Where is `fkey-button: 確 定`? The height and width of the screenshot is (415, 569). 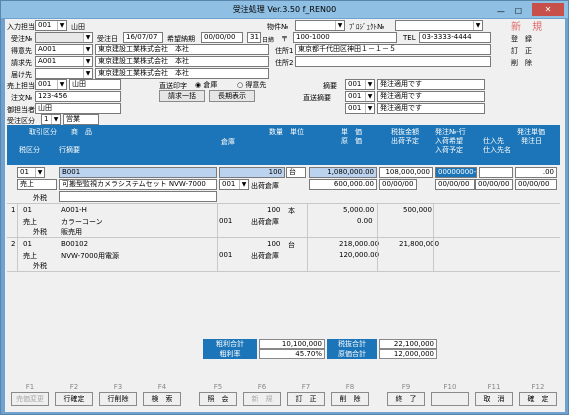
fkey-button: 確 定 is located at coordinates (538, 399).